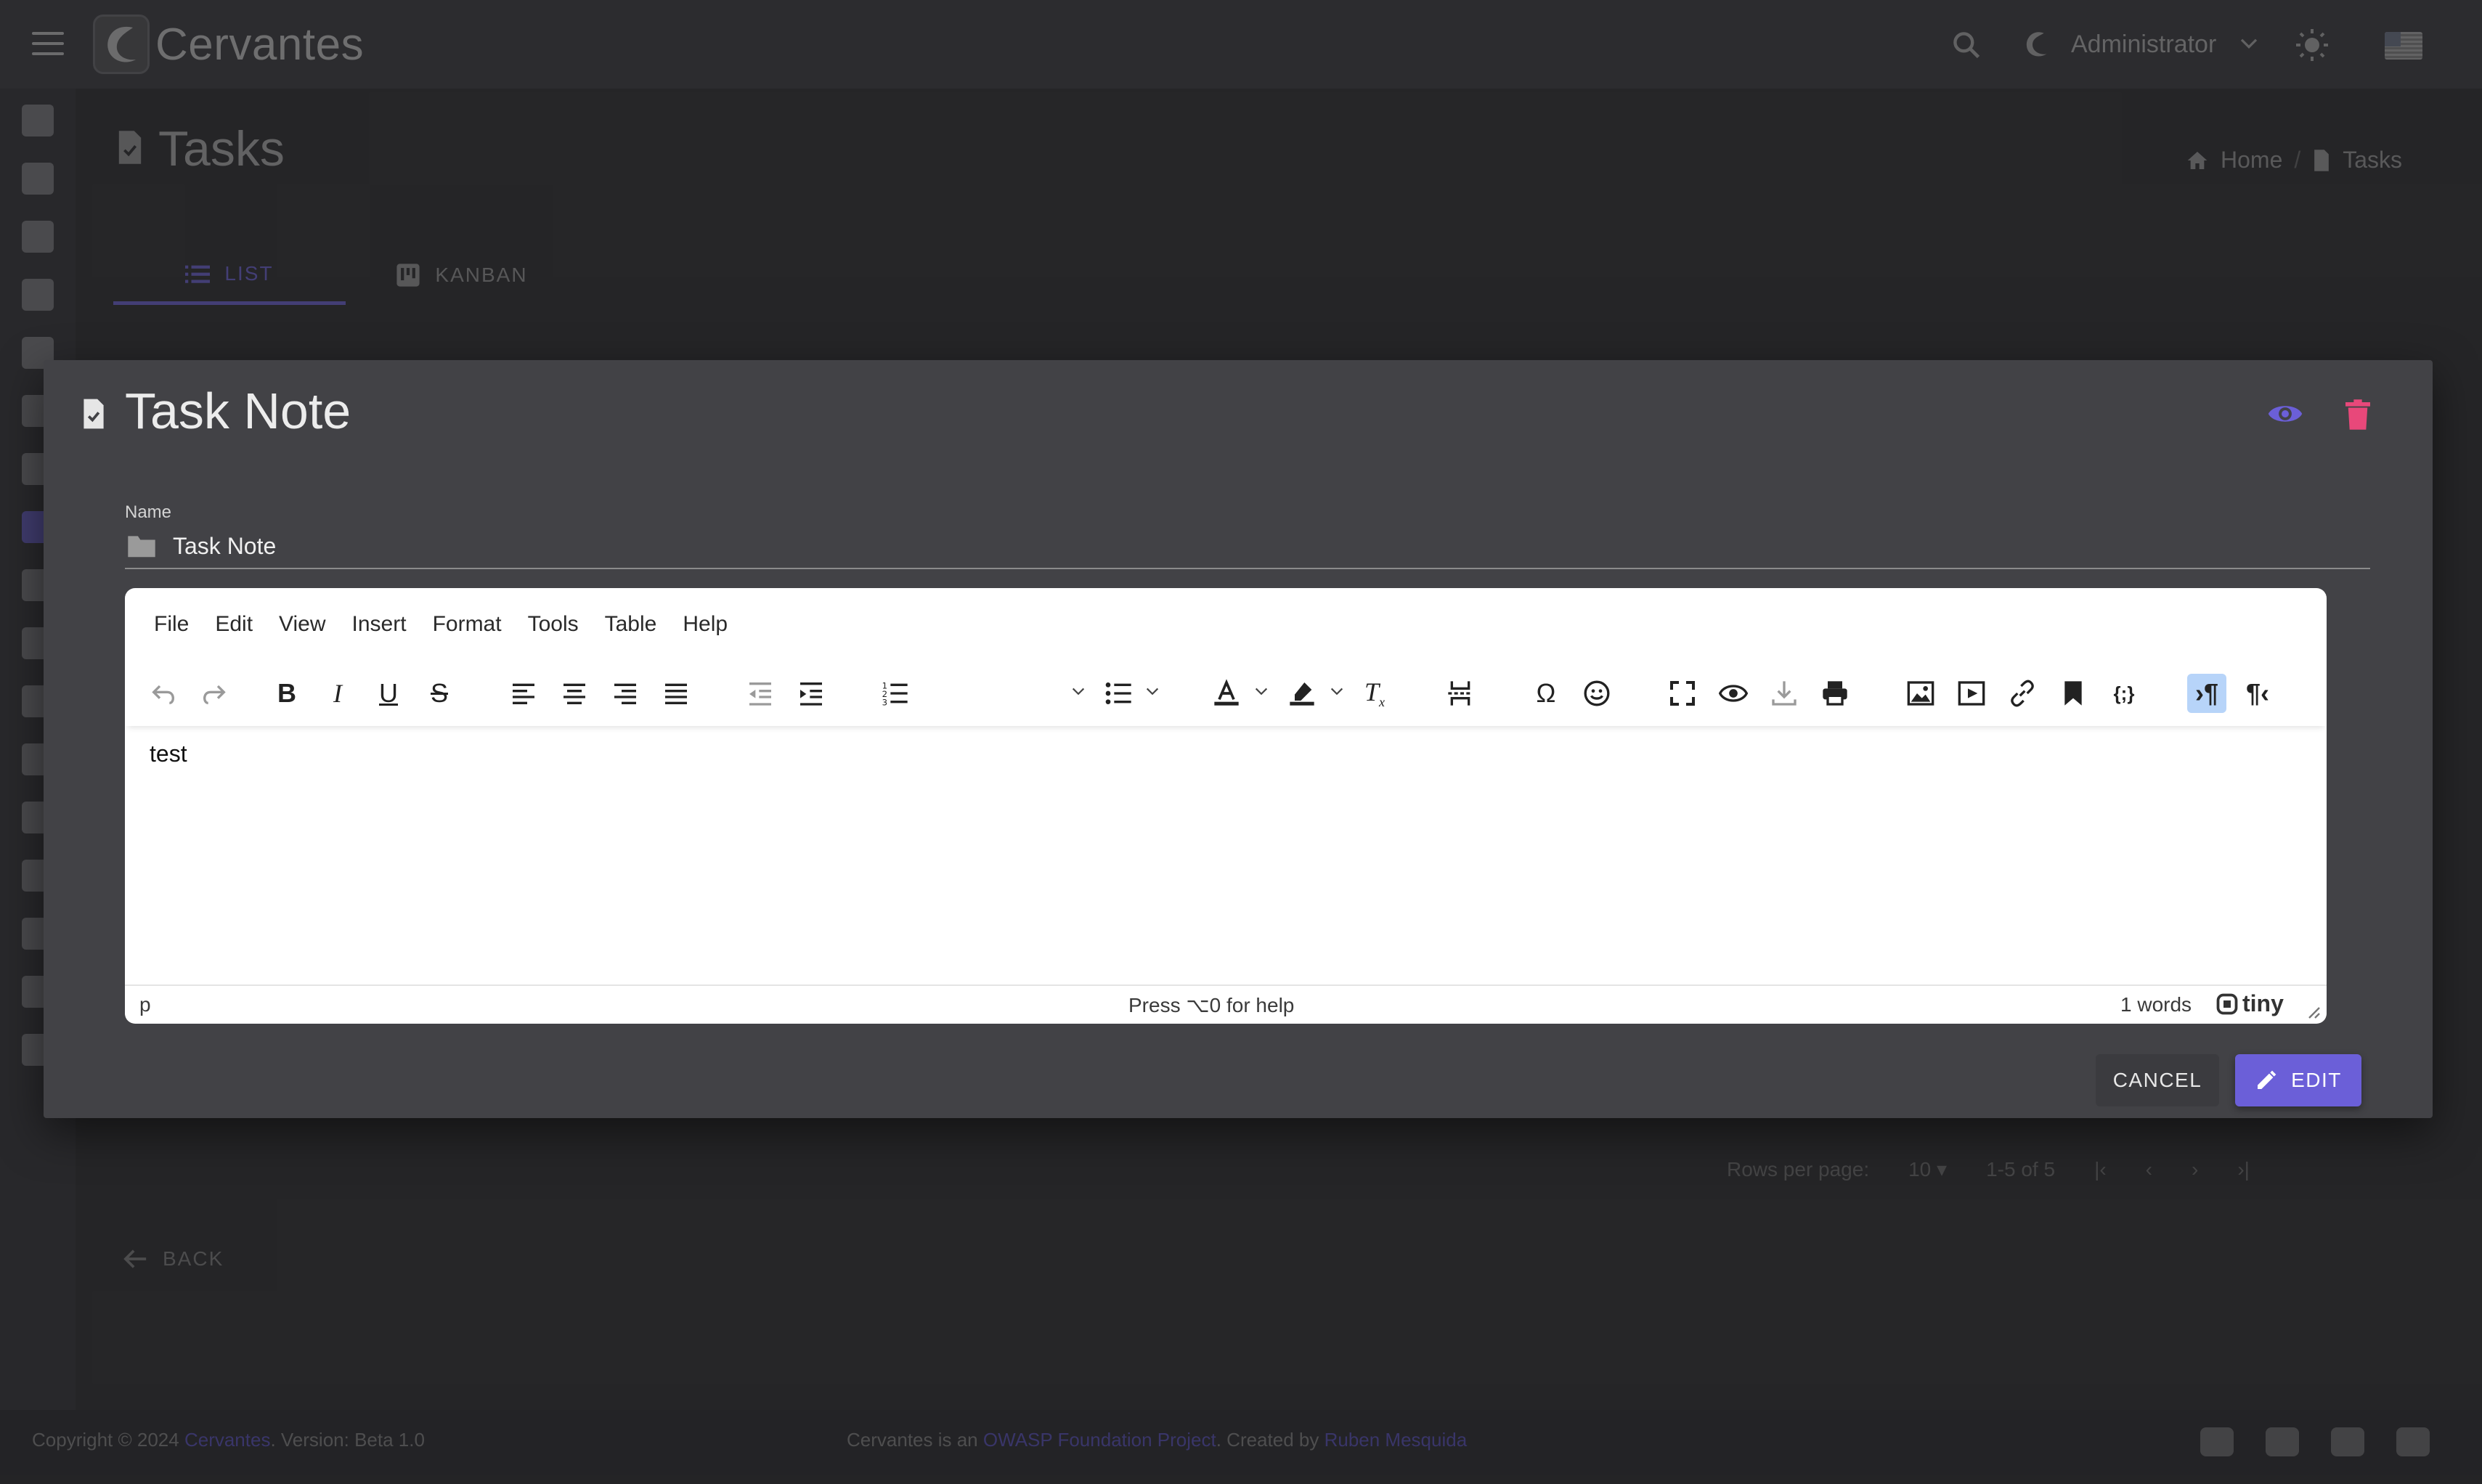  Describe the element at coordinates (141, 547) in the screenshot. I see `folder-icon` at that location.